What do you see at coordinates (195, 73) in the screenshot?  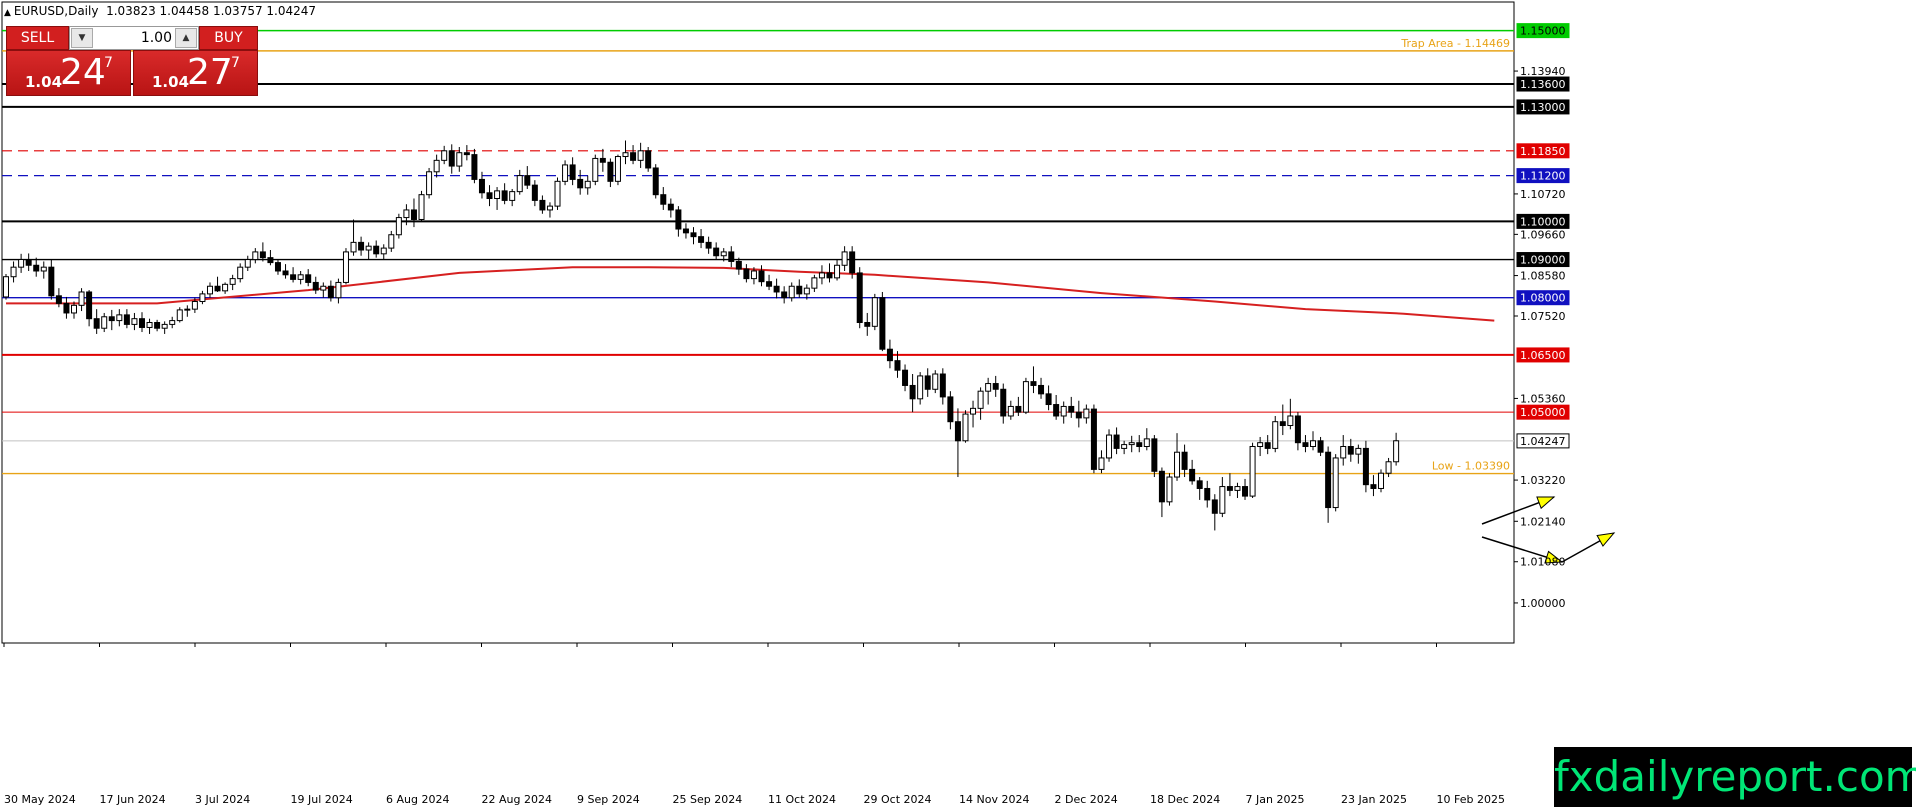 I see `buy-price-box: 1.04 27 7` at bounding box center [195, 73].